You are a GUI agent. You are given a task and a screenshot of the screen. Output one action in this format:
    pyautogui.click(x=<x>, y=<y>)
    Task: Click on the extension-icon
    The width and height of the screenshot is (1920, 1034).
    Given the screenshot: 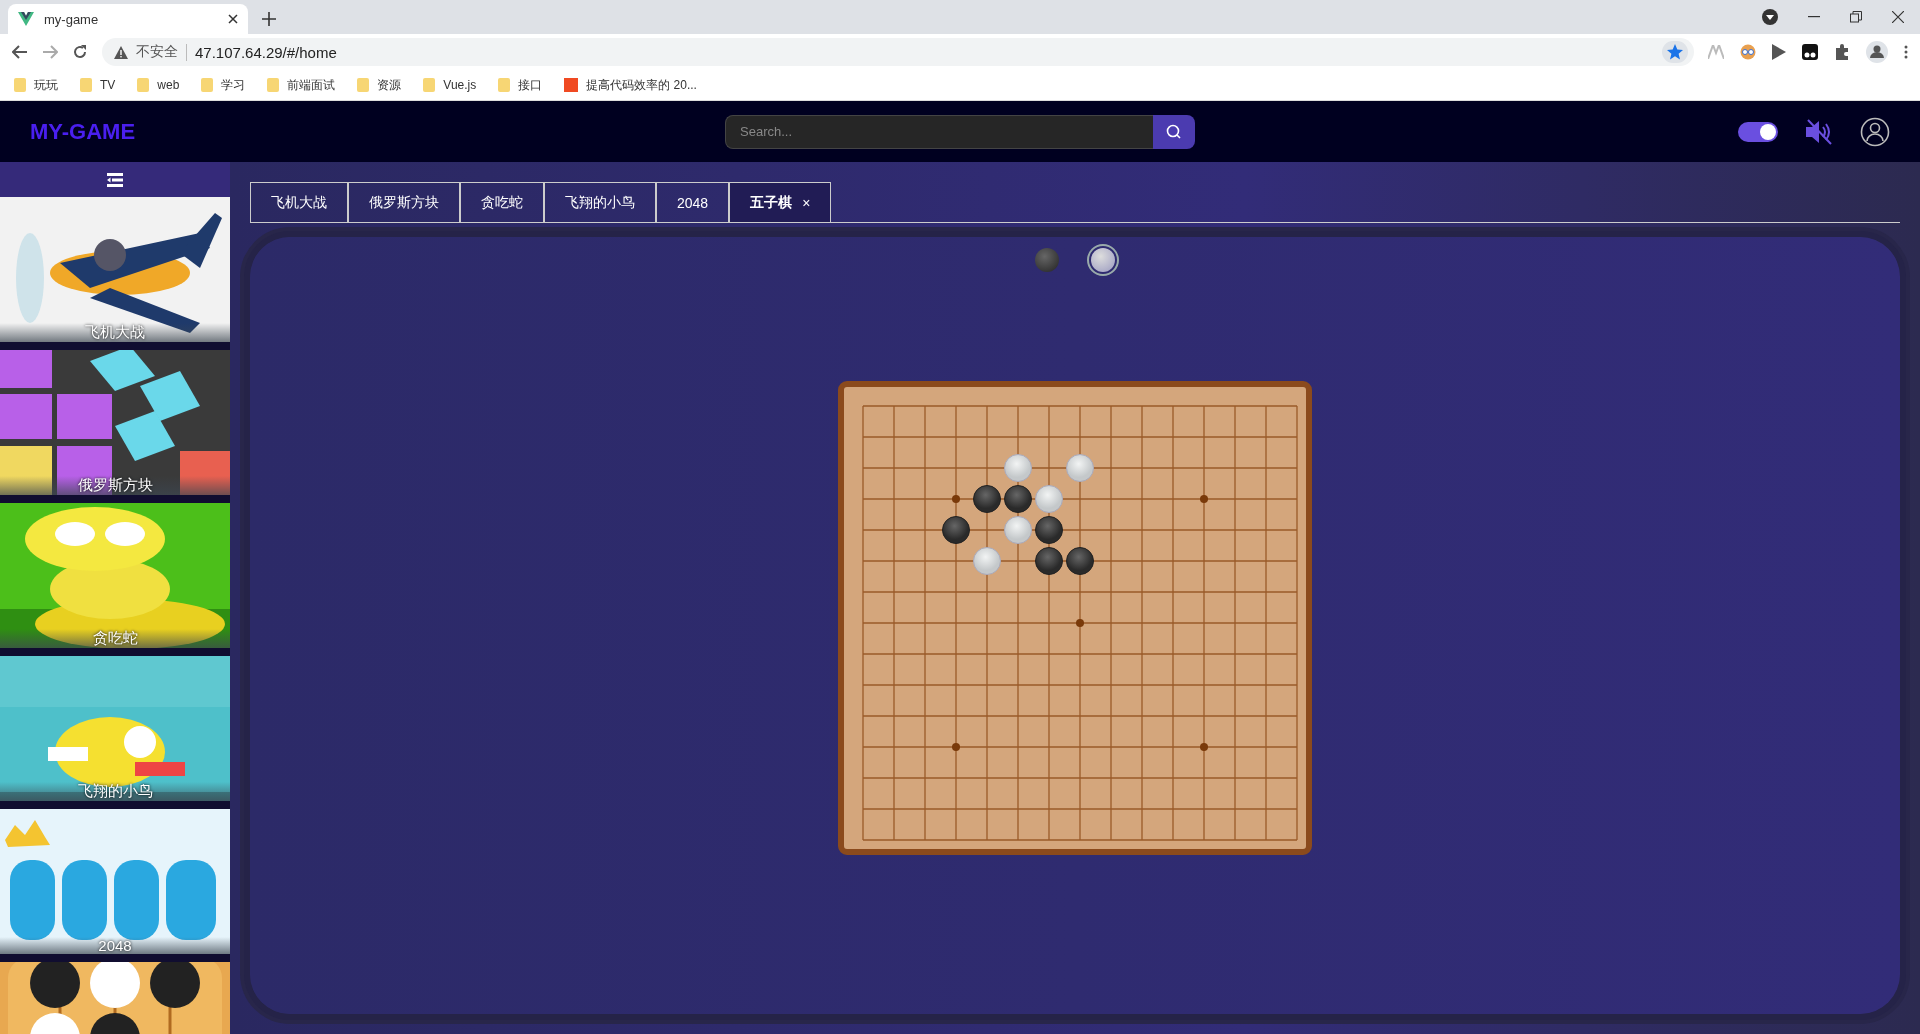 What is the action you would take?
    pyautogui.click(x=1810, y=52)
    